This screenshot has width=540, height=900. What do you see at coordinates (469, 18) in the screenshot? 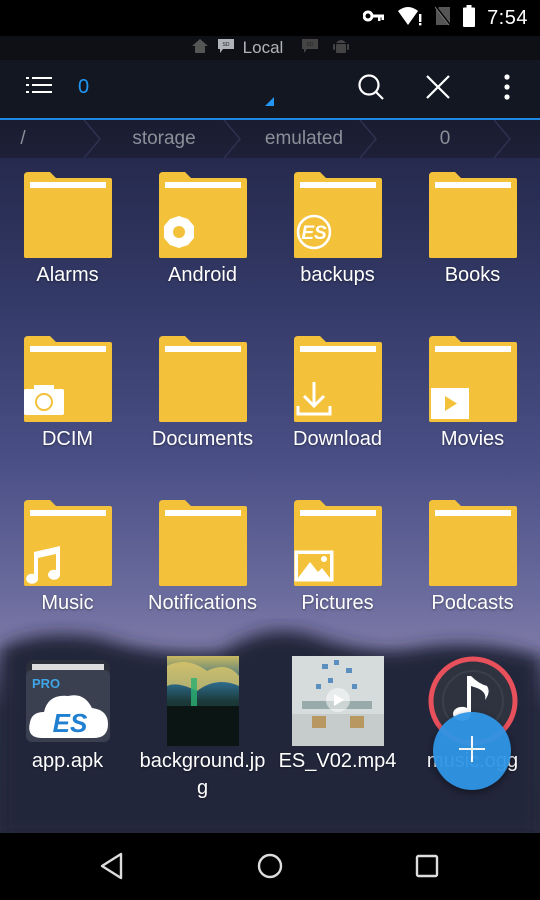
I see `battery-icon` at bounding box center [469, 18].